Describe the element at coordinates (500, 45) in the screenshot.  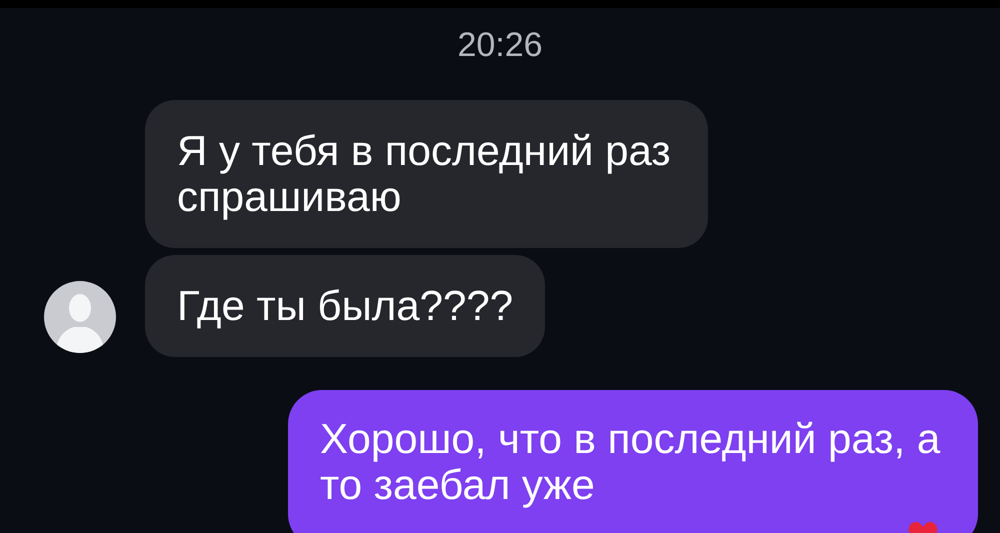
I see `message-time: 20:26` at that location.